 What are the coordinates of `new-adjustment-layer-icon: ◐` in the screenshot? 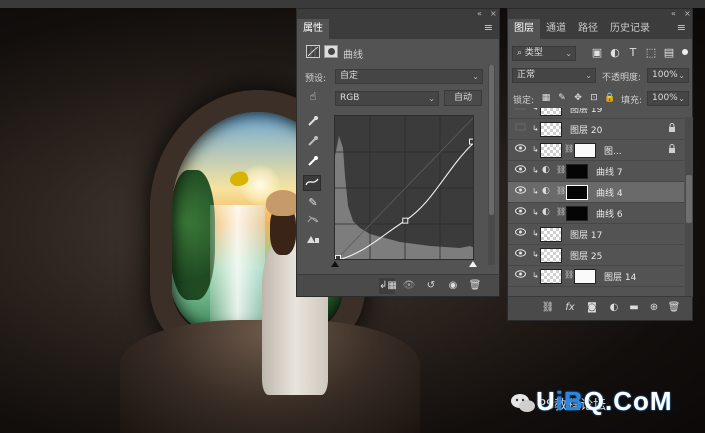 It's located at (614, 308).